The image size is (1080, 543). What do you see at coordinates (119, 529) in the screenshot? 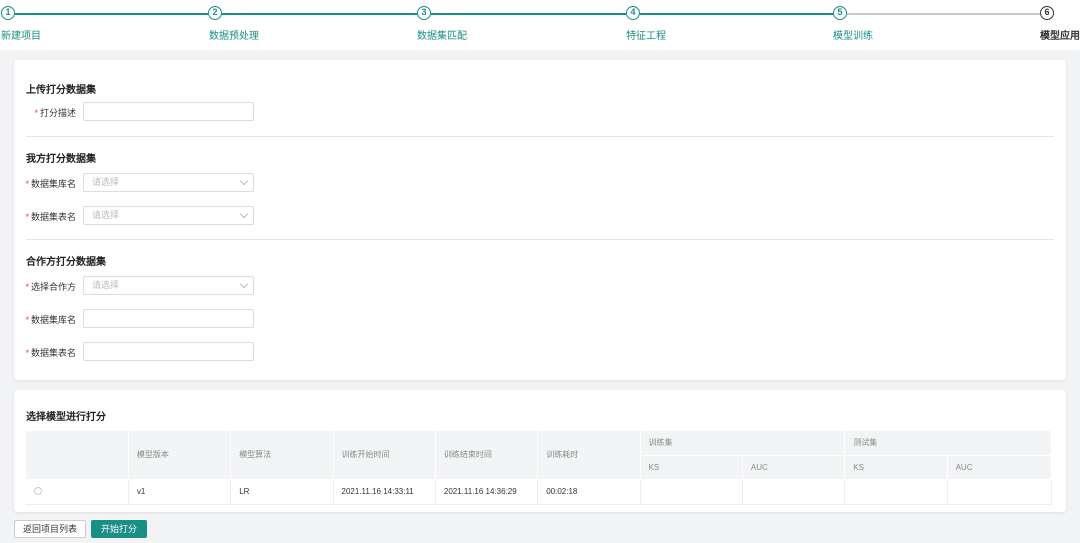
I see `start-scoring-button: 开始打分` at bounding box center [119, 529].